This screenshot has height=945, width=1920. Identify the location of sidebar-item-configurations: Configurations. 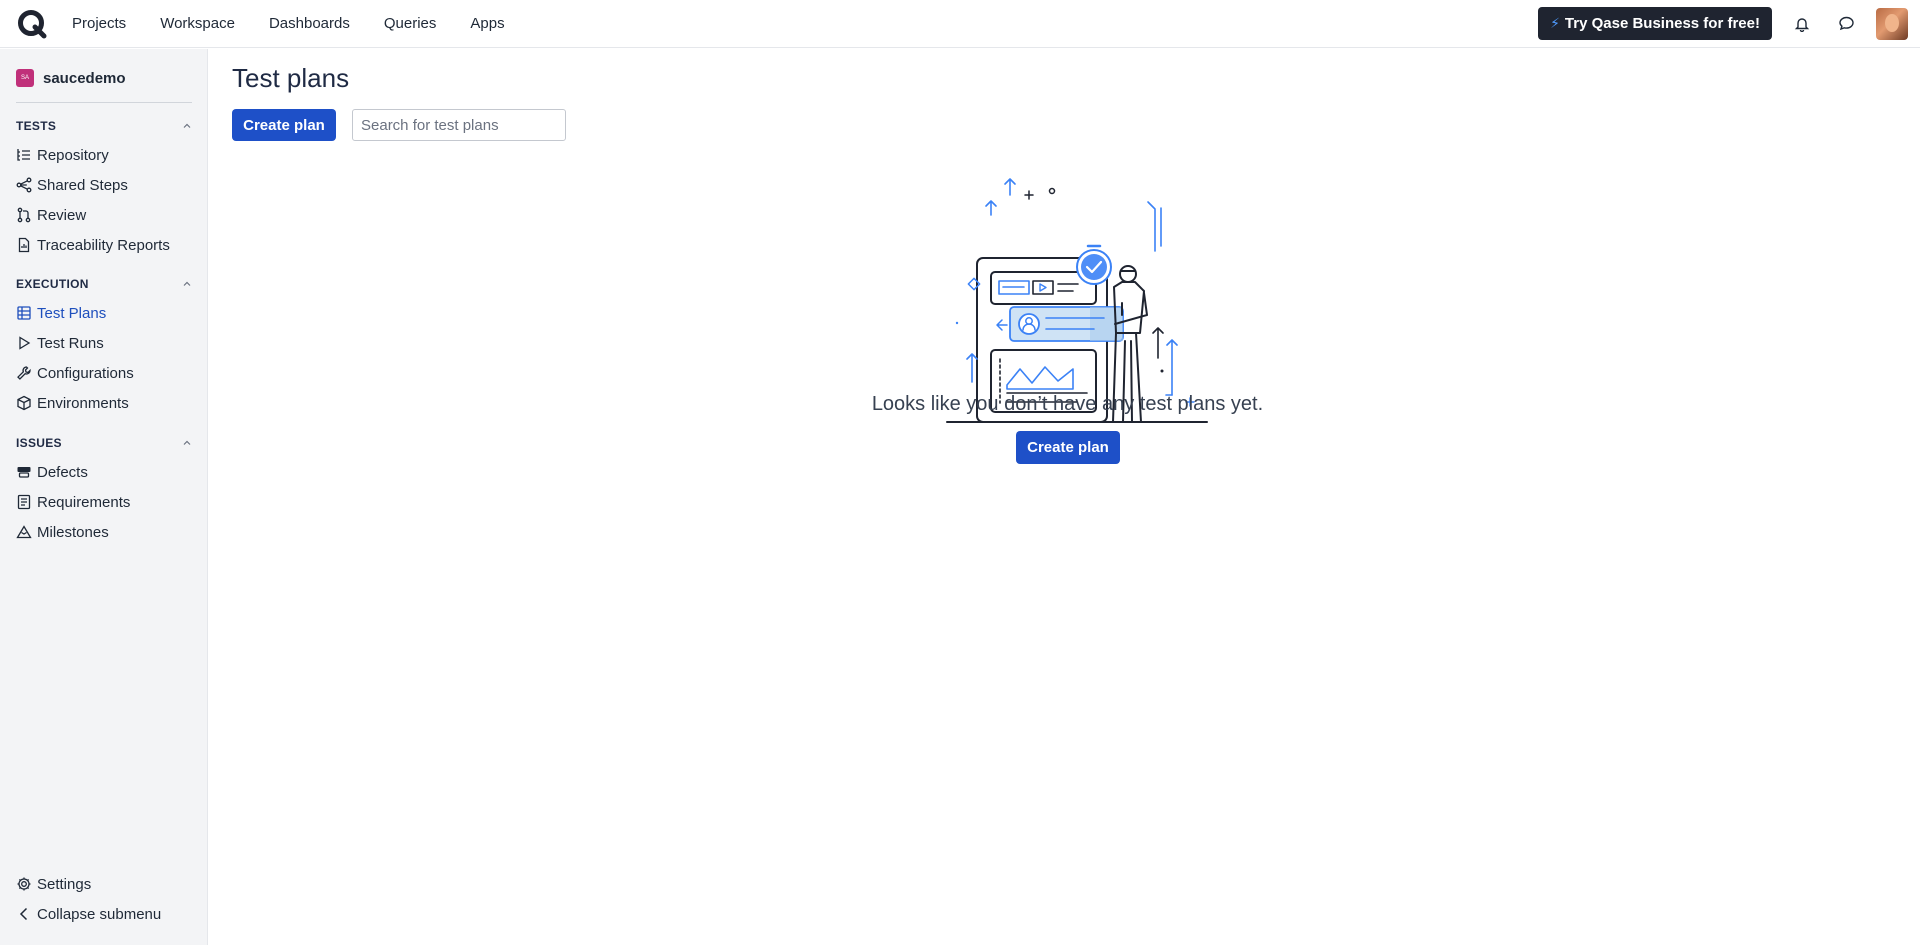
(104, 373).